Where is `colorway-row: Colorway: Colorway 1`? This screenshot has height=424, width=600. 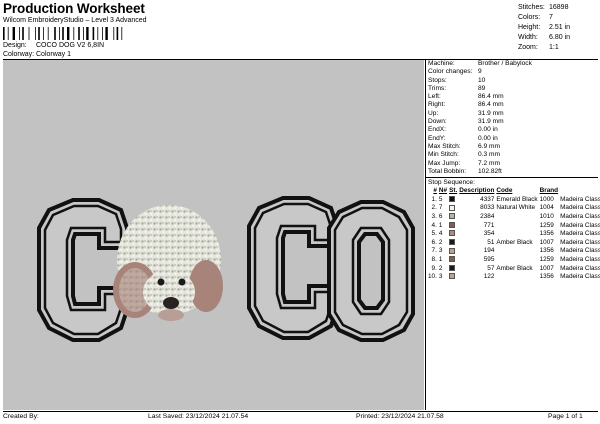
colorway-row: Colorway: Colorway 1 is located at coordinates (37, 54).